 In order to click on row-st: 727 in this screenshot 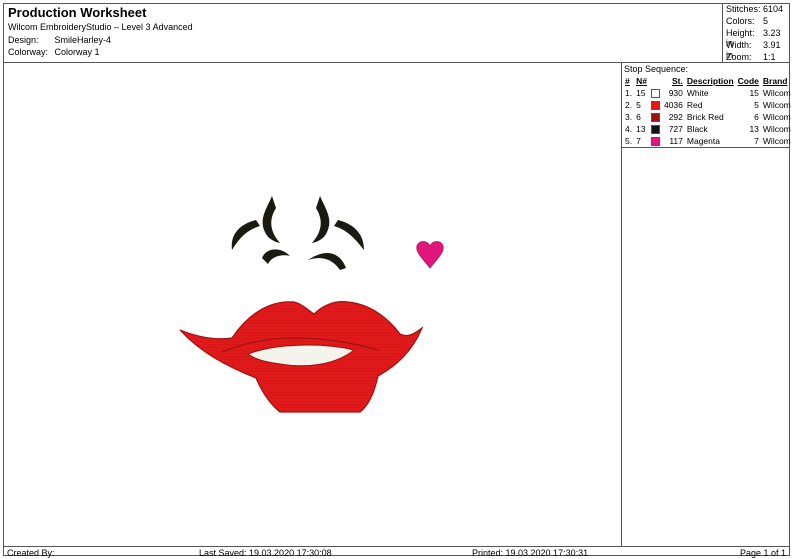, I will do `click(675, 129)`.